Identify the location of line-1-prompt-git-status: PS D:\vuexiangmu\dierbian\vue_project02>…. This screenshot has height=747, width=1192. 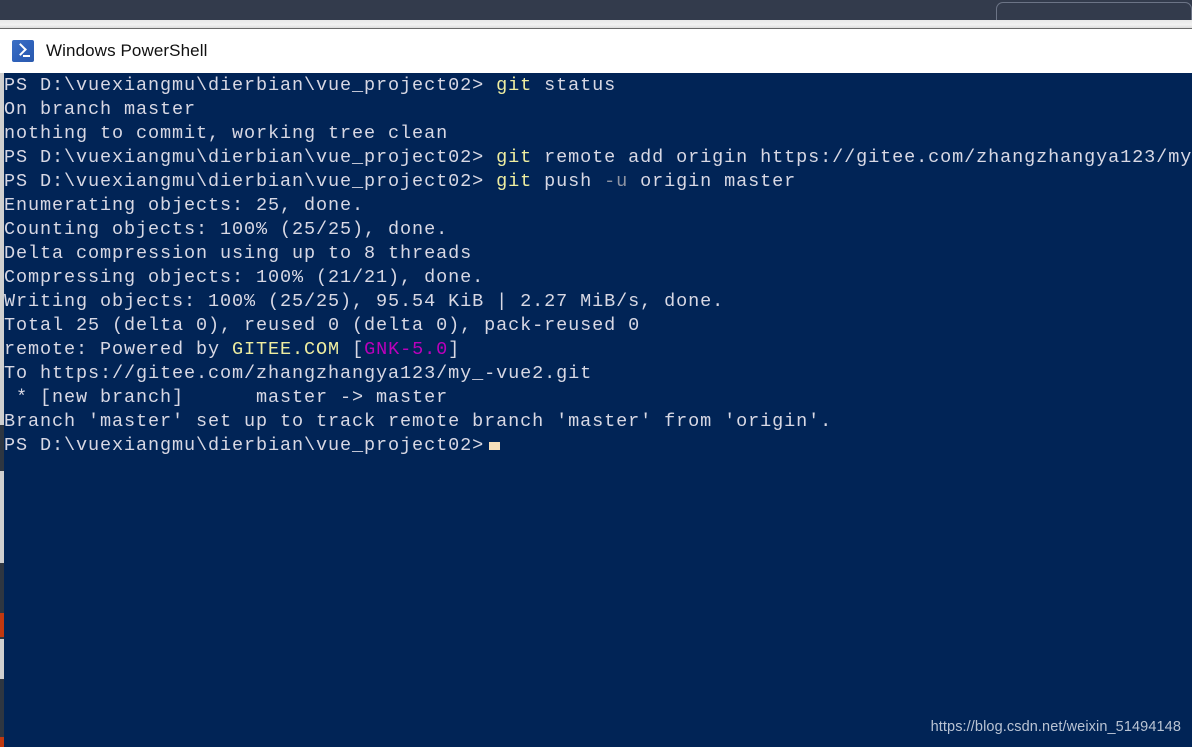
(598, 86).